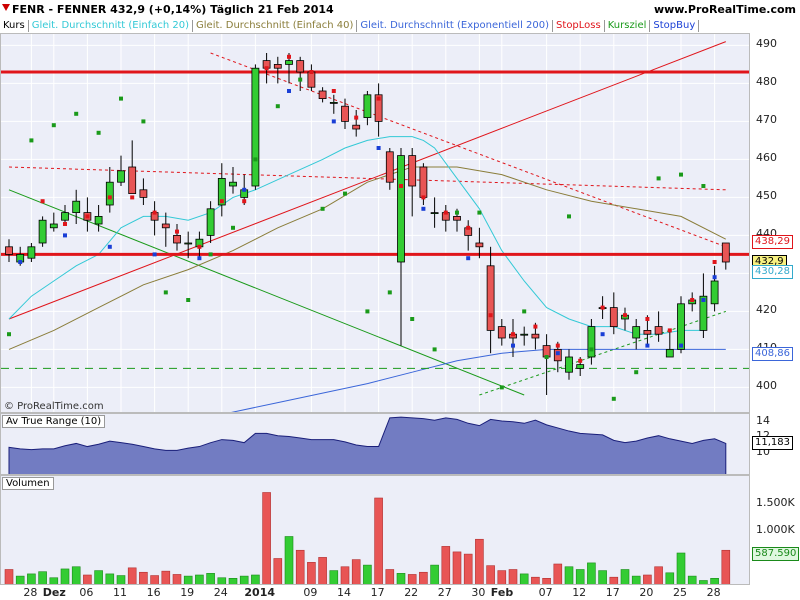 This screenshot has width=800, height=600. Describe the element at coordinates (54, 406) in the screenshot. I see `copyright-label: © ProRealTime.com` at that location.